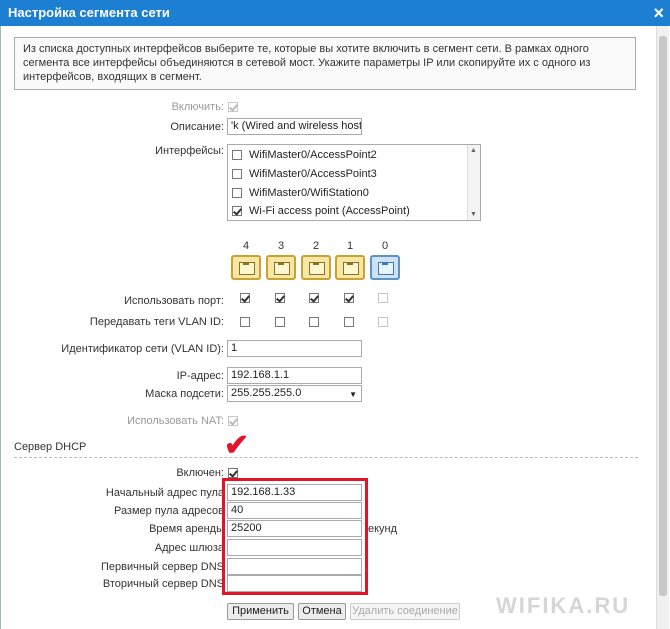  What do you see at coordinates (163, 584) in the screenshot?
I see `dns2-label: Вторичный сервер DNS` at bounding box center [163, 584].